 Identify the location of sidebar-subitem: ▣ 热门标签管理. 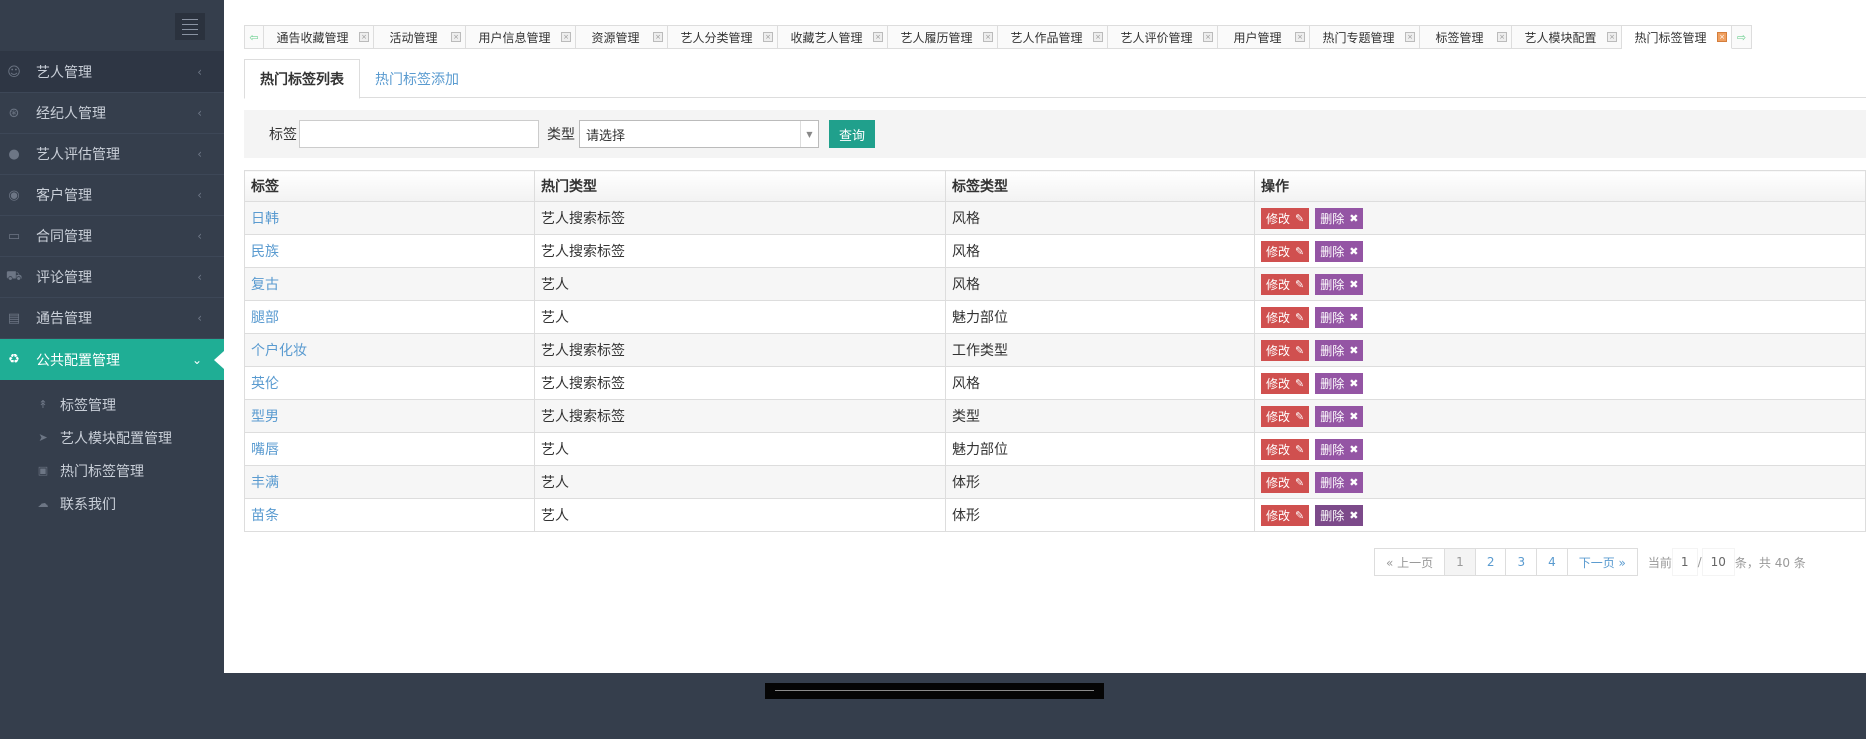
(112, 470).